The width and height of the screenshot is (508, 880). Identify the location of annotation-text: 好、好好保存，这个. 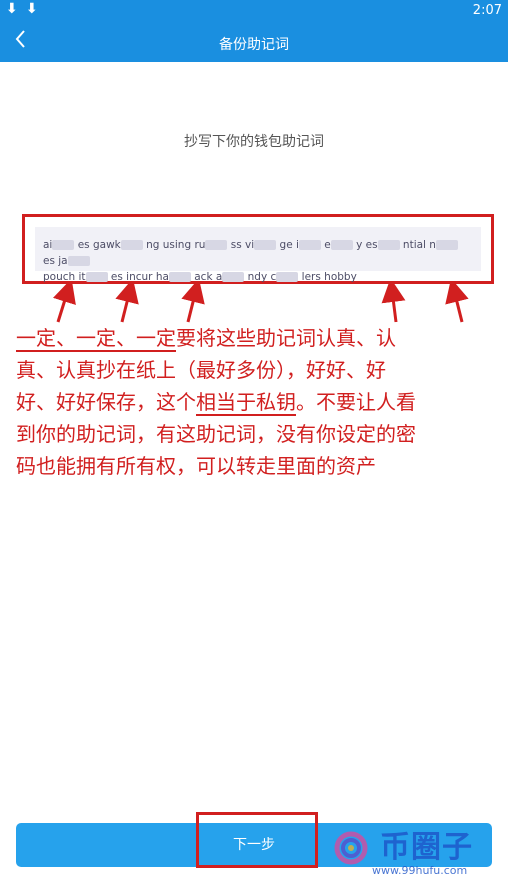
(106, 402).